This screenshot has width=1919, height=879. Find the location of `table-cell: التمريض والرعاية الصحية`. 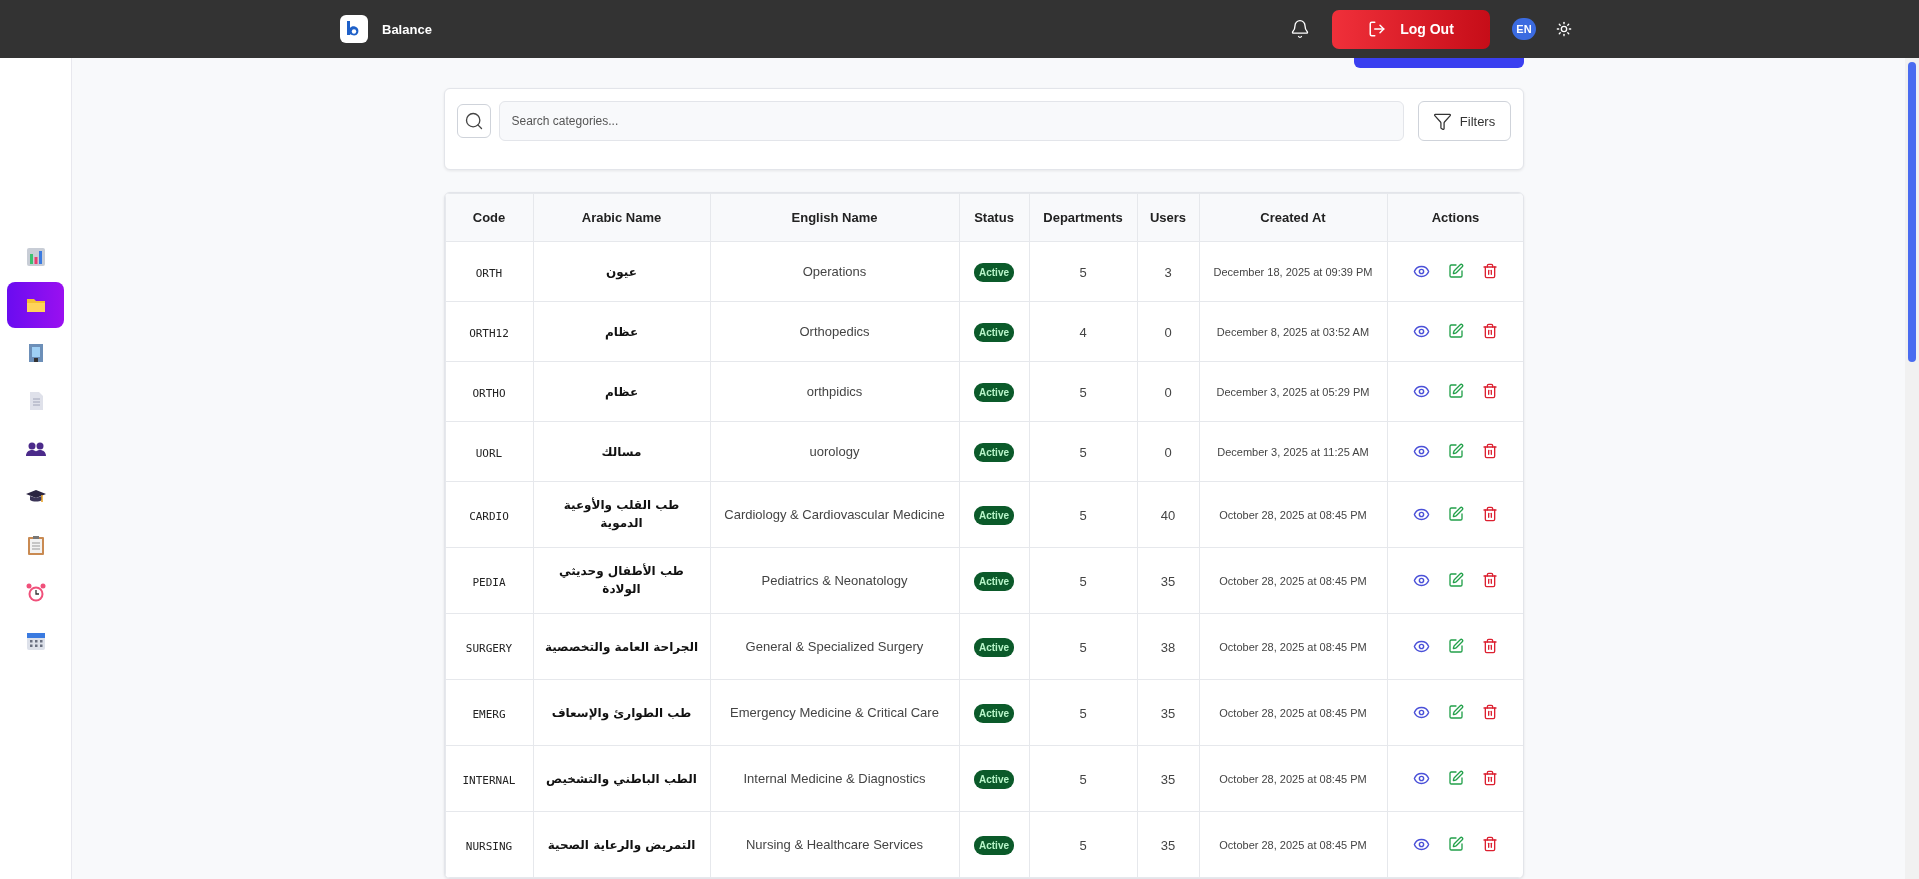

table-cell: التمريض والرعاية الصحية is located at coordinates (621, 845).